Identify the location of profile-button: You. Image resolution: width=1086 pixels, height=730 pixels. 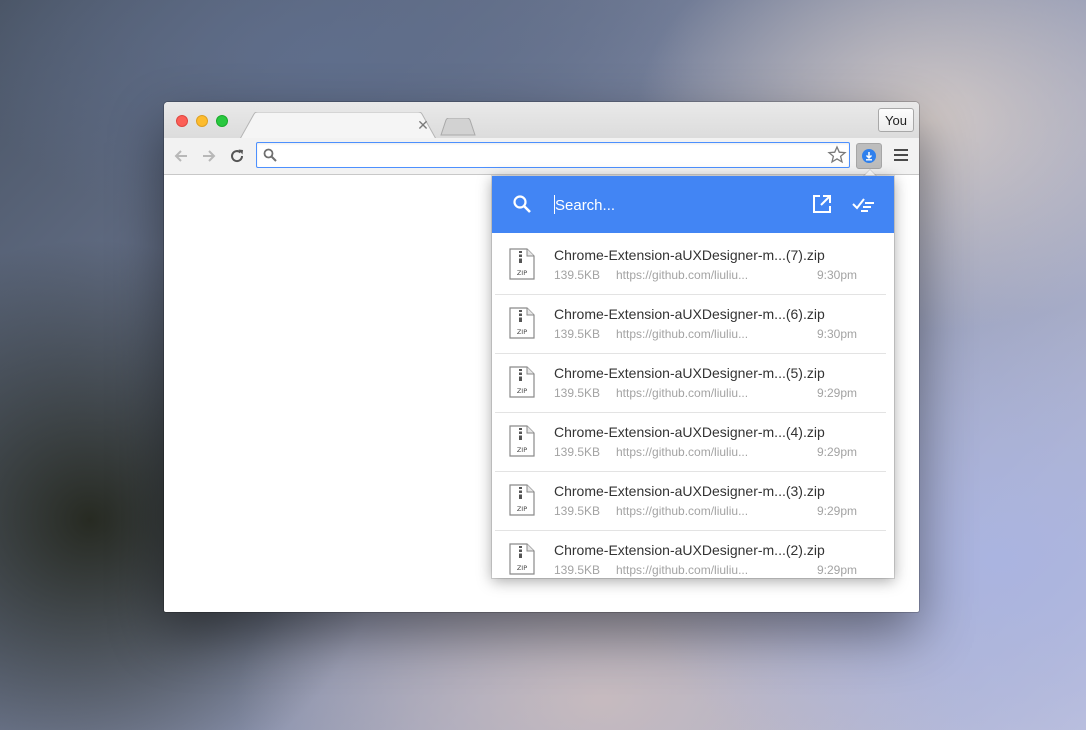
(896, 120).